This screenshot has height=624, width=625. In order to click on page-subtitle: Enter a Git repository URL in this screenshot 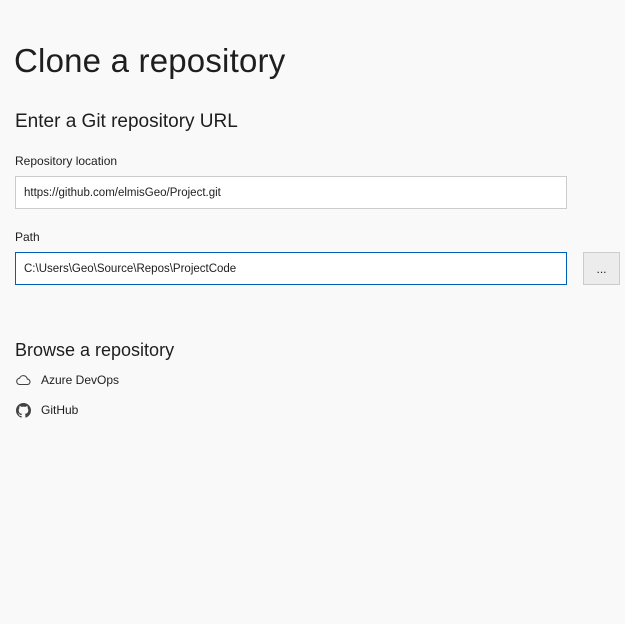, I will do `click(126, 121)`.